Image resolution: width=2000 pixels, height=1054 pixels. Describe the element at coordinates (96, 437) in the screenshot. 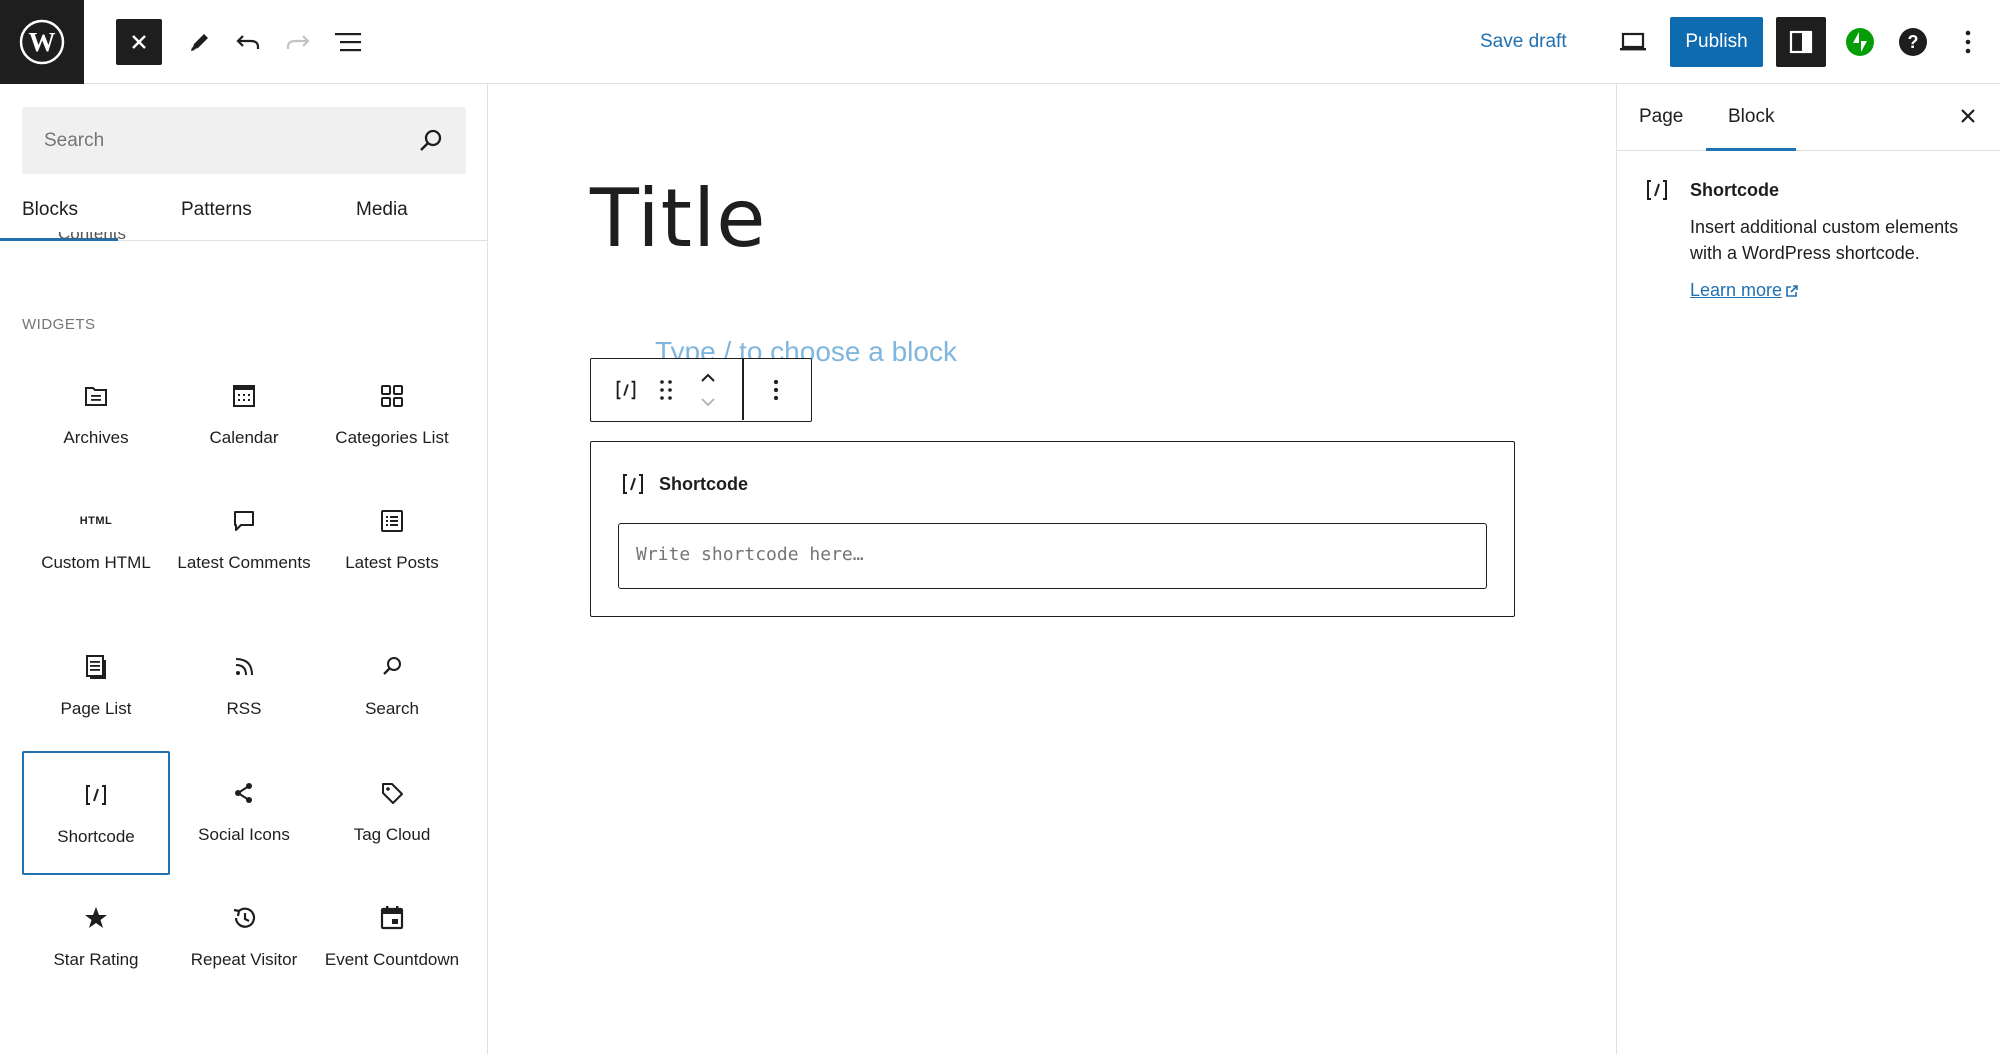

I see `block-item-label: Archives` at that location.